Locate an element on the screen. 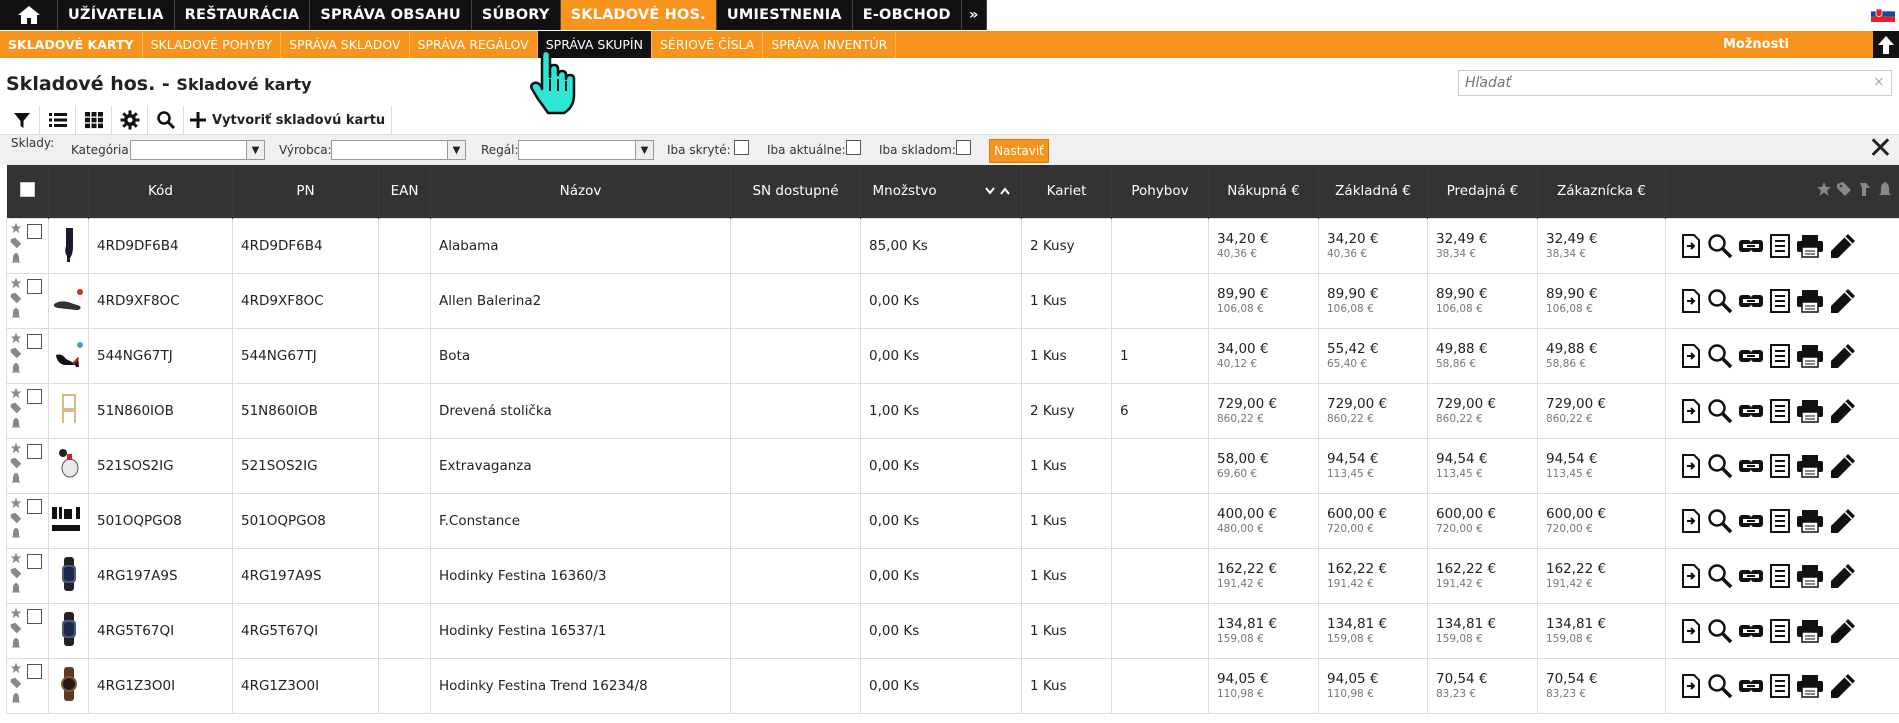 The image size is (1899, 723). slovak-flag-icon is located at coordinates (1883, 14).